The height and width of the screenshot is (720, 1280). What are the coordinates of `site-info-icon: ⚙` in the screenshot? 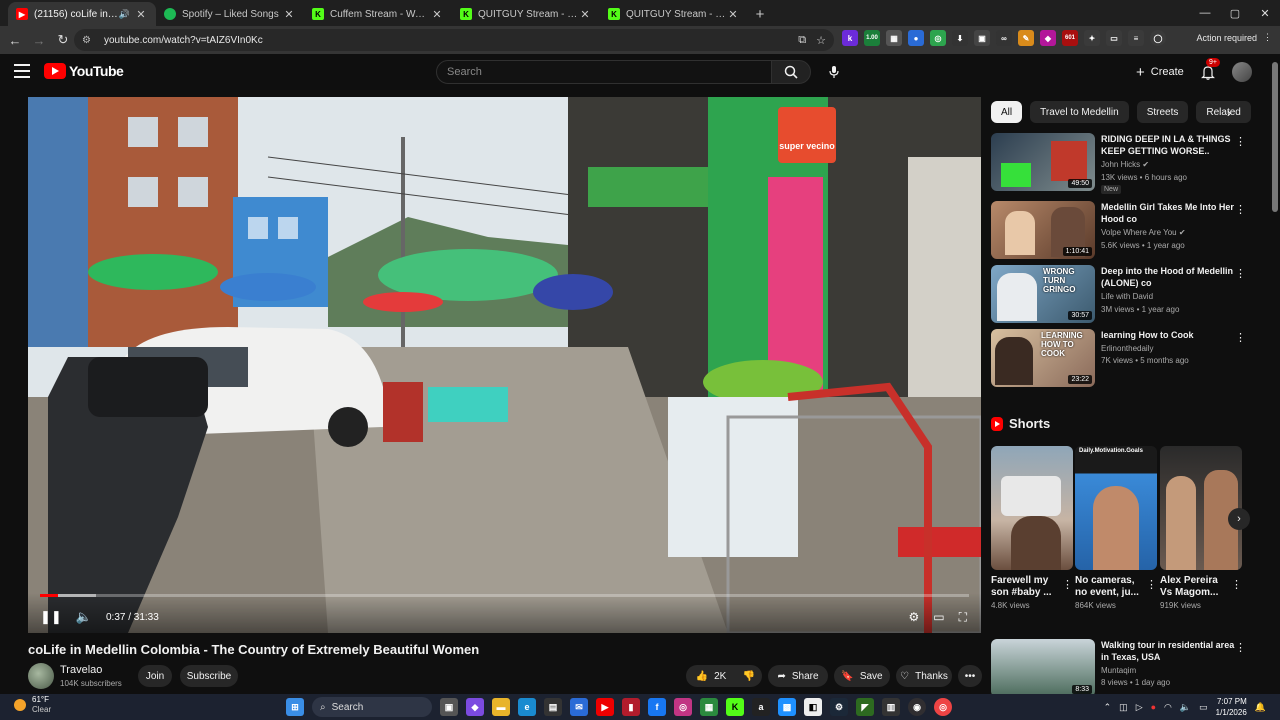 It's located at (89, 40).